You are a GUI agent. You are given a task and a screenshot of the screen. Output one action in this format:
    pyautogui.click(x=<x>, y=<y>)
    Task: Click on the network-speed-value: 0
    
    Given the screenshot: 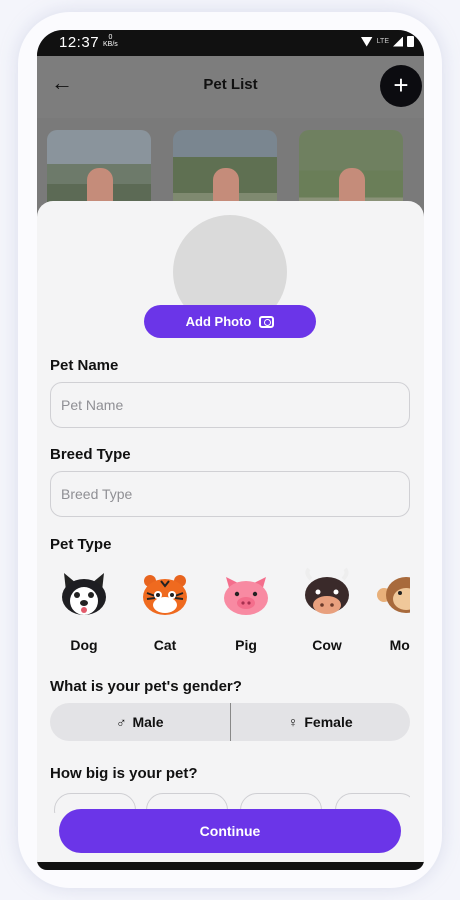 What is the action you would take?
    pyautogui.click(x=110, y=37)
    